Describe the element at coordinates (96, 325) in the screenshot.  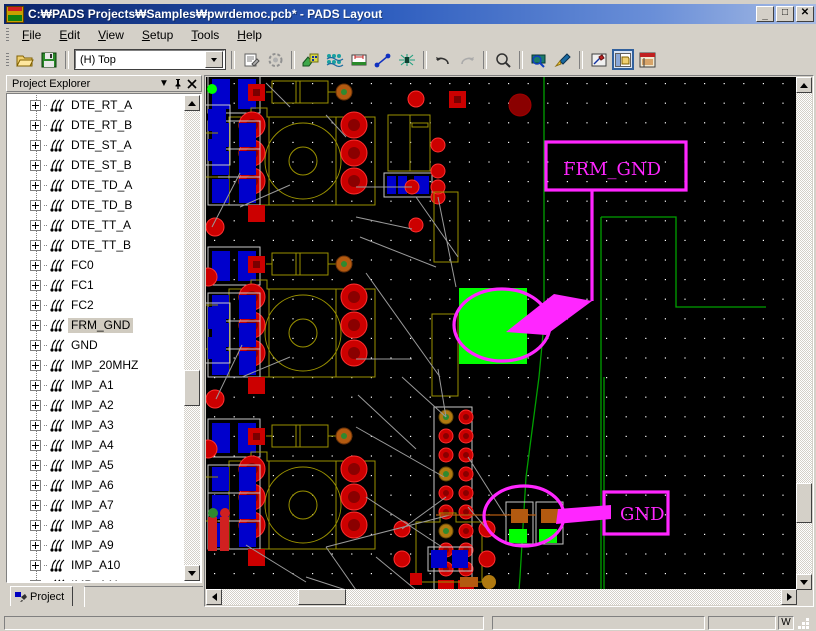
I see `tree-item-frm_gnd: FRM_GND` at that location.